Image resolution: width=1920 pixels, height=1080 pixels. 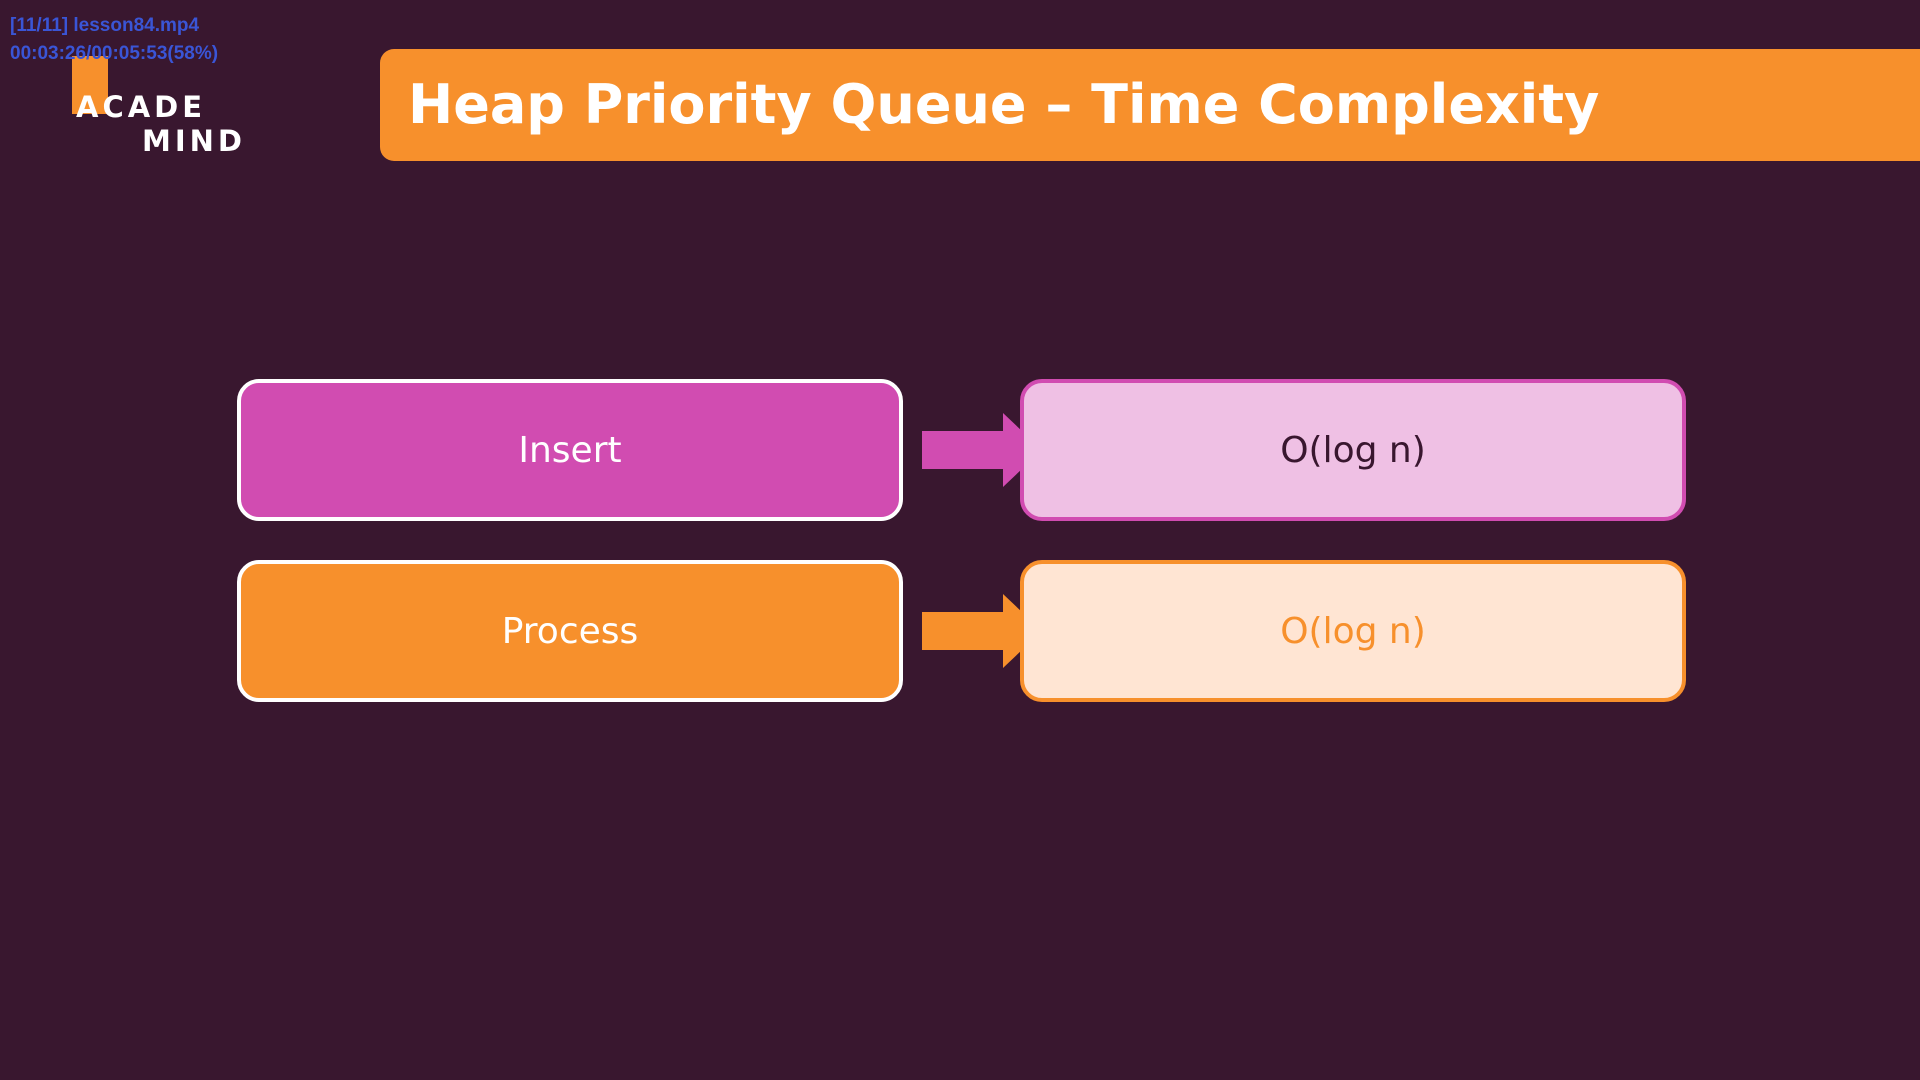 I want to click on slide-title: Heap Priority Queue – Time Complexity, so click(x=1004, y=104).